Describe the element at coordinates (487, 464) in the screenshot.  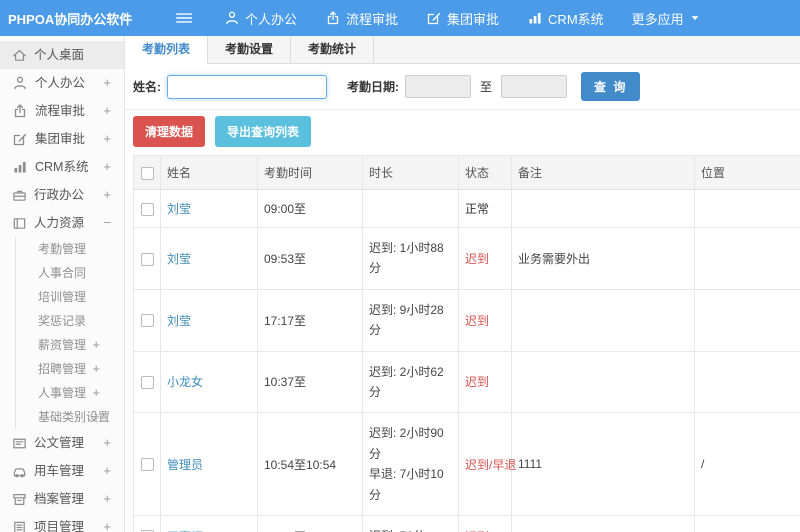
I see `status-cell: 迟到/早退` at that location.